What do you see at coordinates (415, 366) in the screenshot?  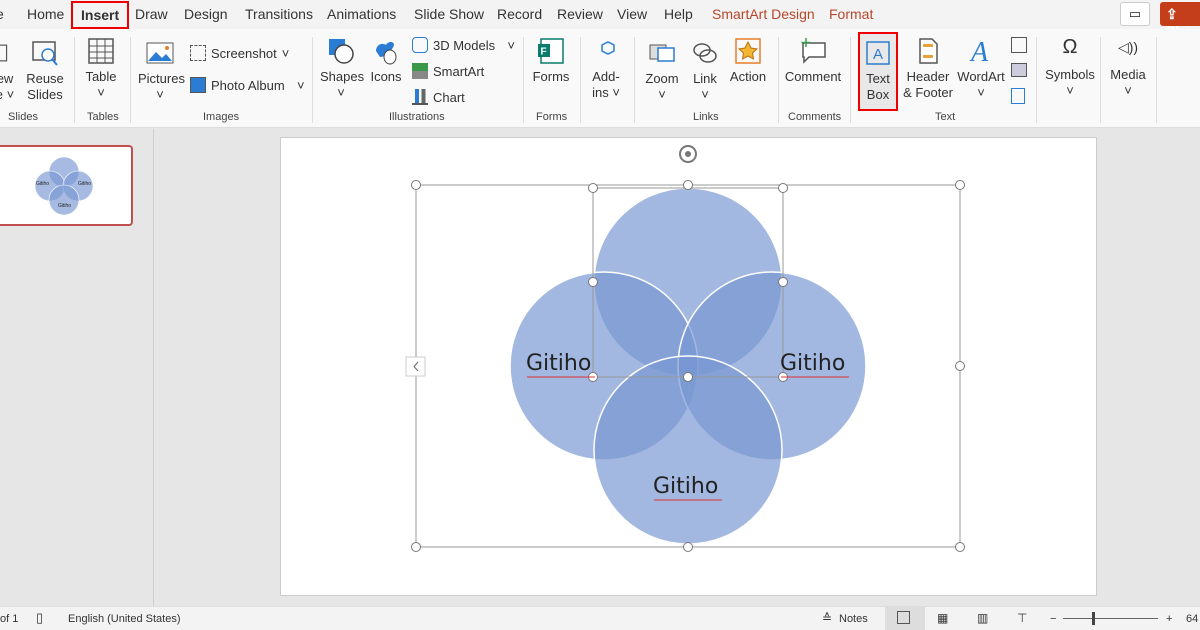 I see `expand-text-pane-button` at bounding box center [415, 366].